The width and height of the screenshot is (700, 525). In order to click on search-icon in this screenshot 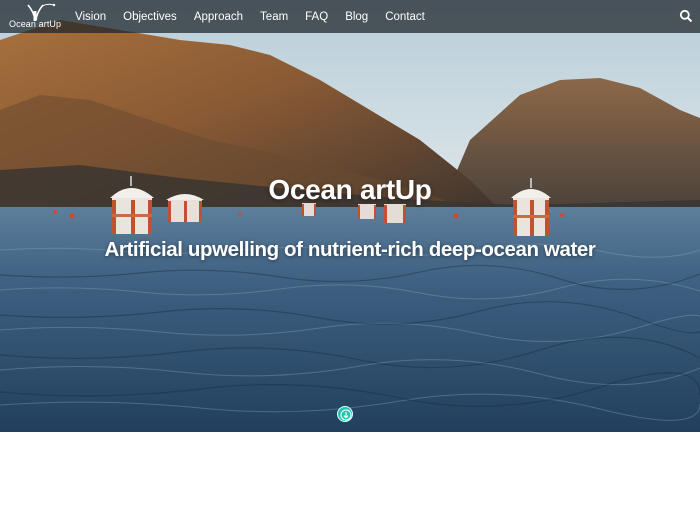, I will do `click(686, 16)`.